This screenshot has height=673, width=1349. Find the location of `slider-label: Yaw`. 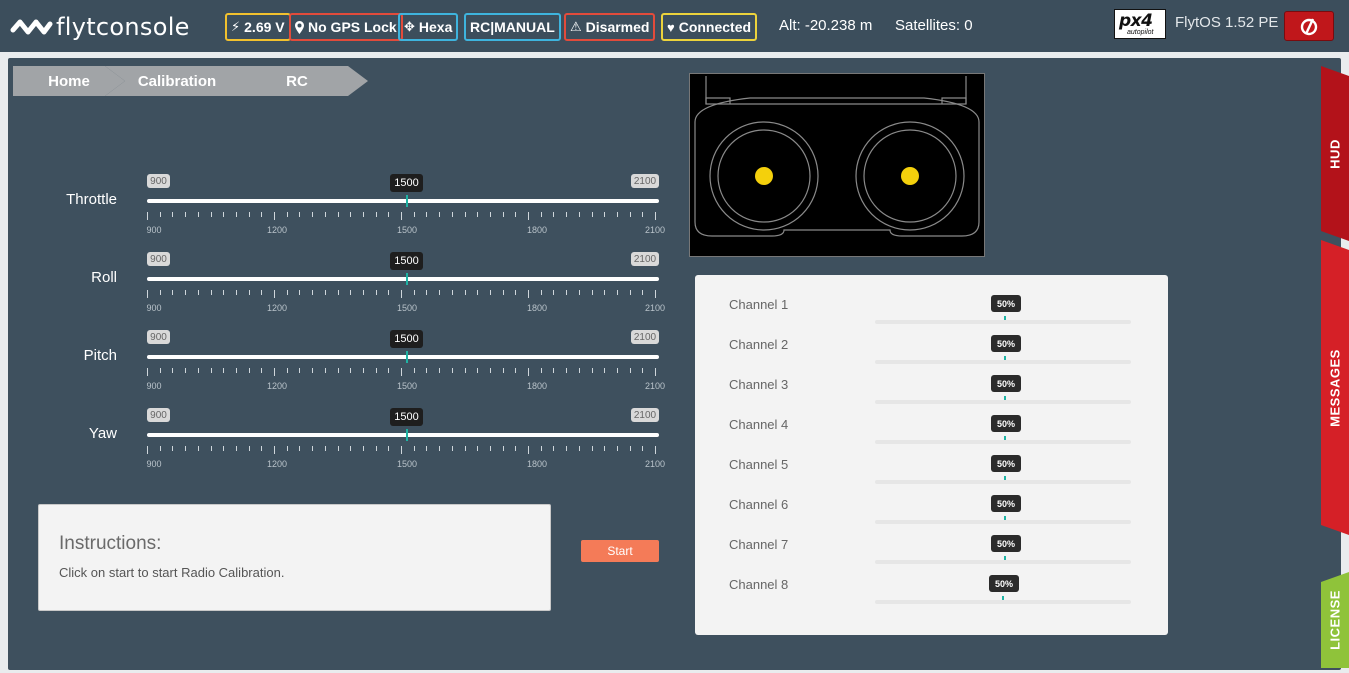

slider-label: Yaw is located at coordinates (102, 433).